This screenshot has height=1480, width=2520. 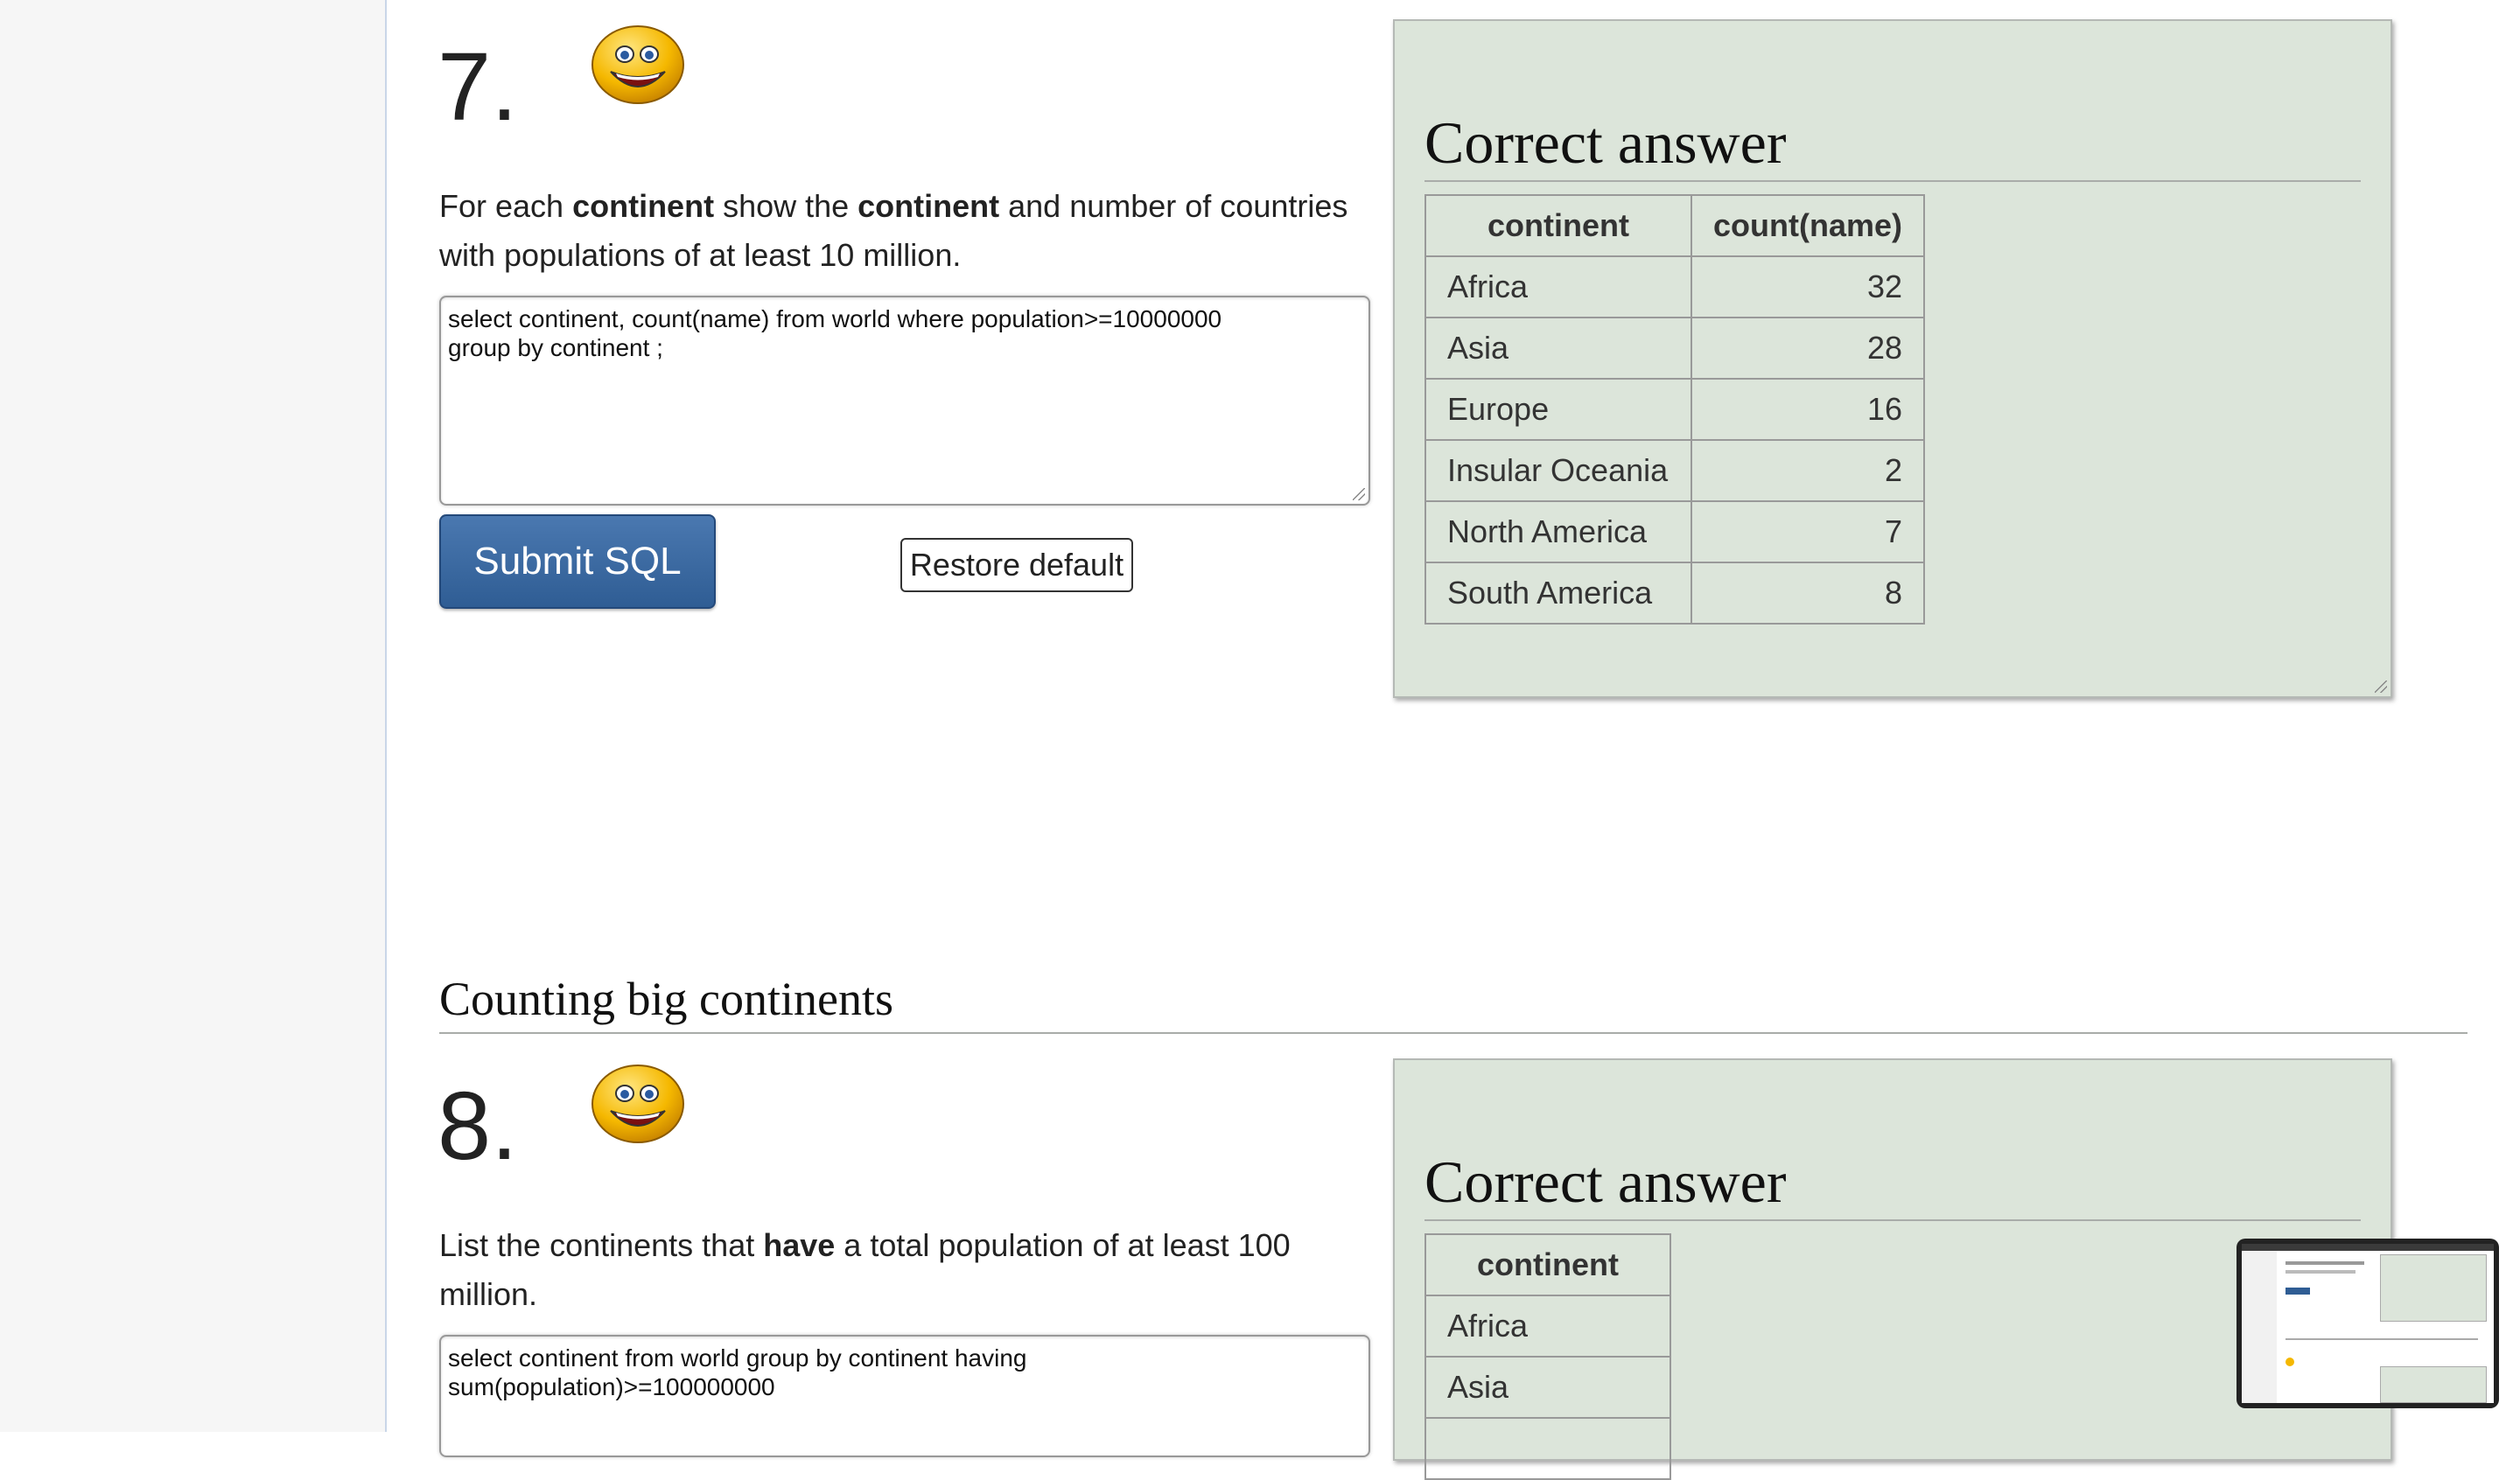 I want to click on table-row: Asia, so click(x=1547, y=1388).